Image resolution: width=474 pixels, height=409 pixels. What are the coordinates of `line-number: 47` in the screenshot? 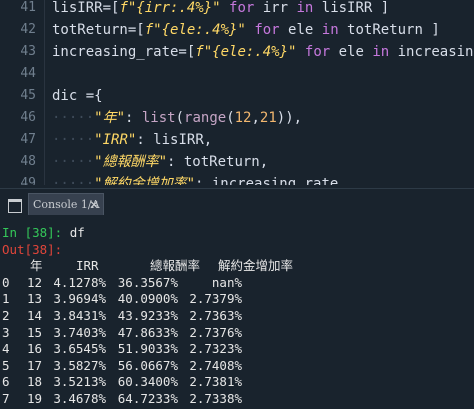 It's located at (28, 139).